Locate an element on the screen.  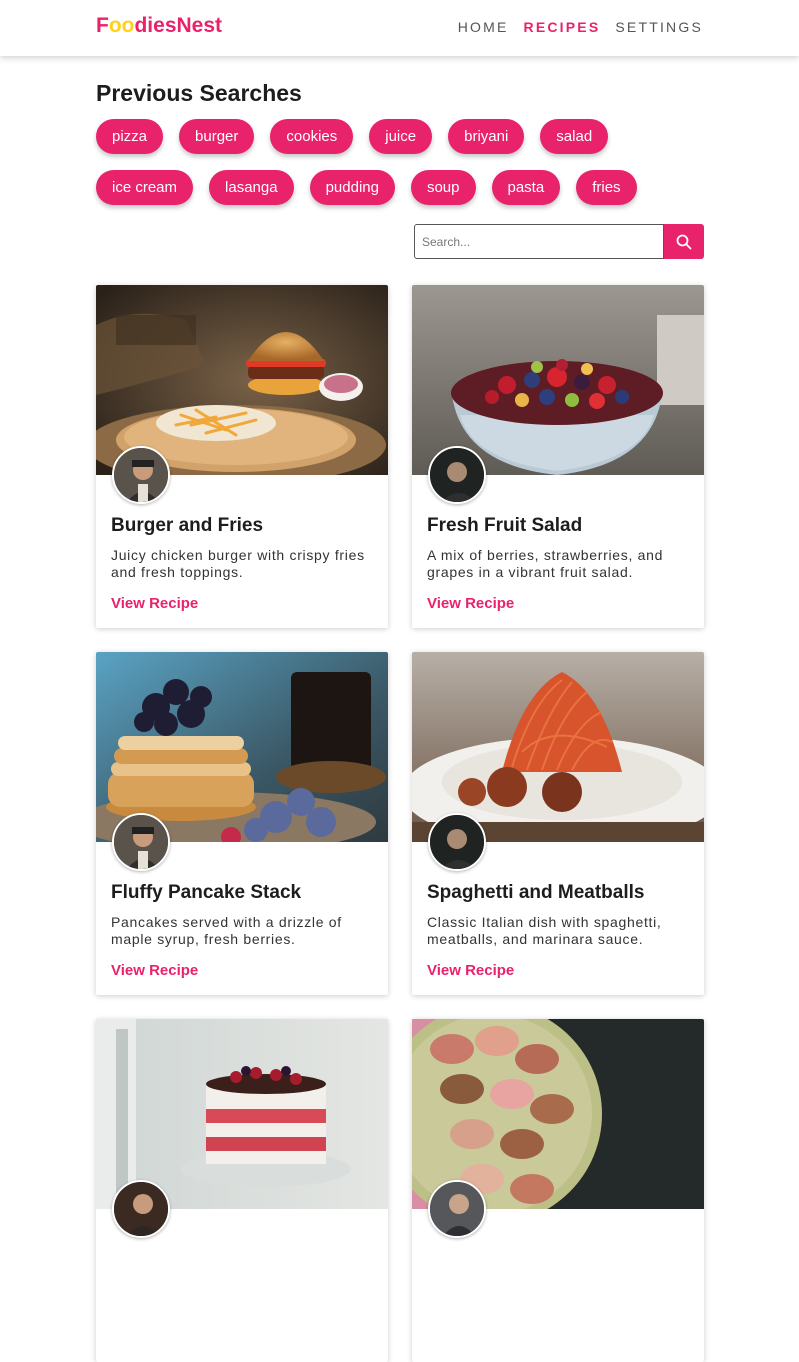
search-chip: soup is located at coordinates (443, 187).